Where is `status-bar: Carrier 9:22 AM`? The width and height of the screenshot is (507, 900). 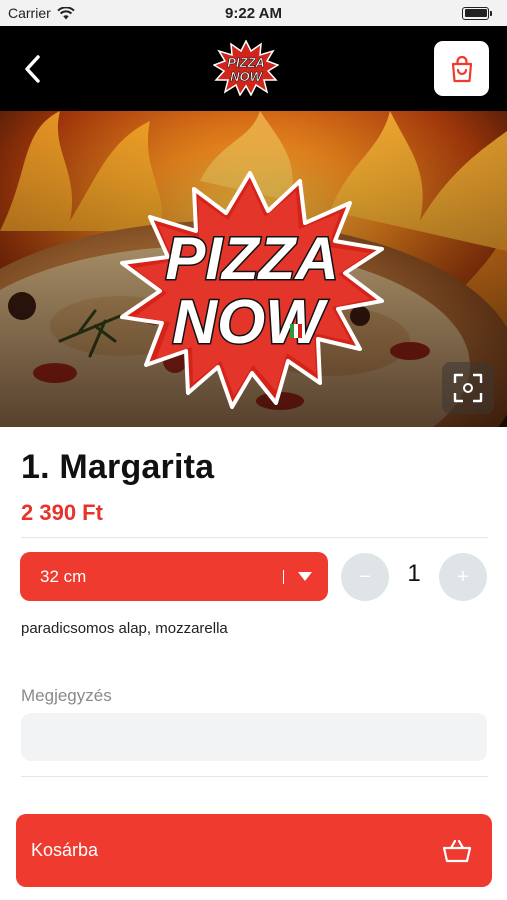
status-bar: Carrier 9:22 AM is located at coordinates (253, 13).